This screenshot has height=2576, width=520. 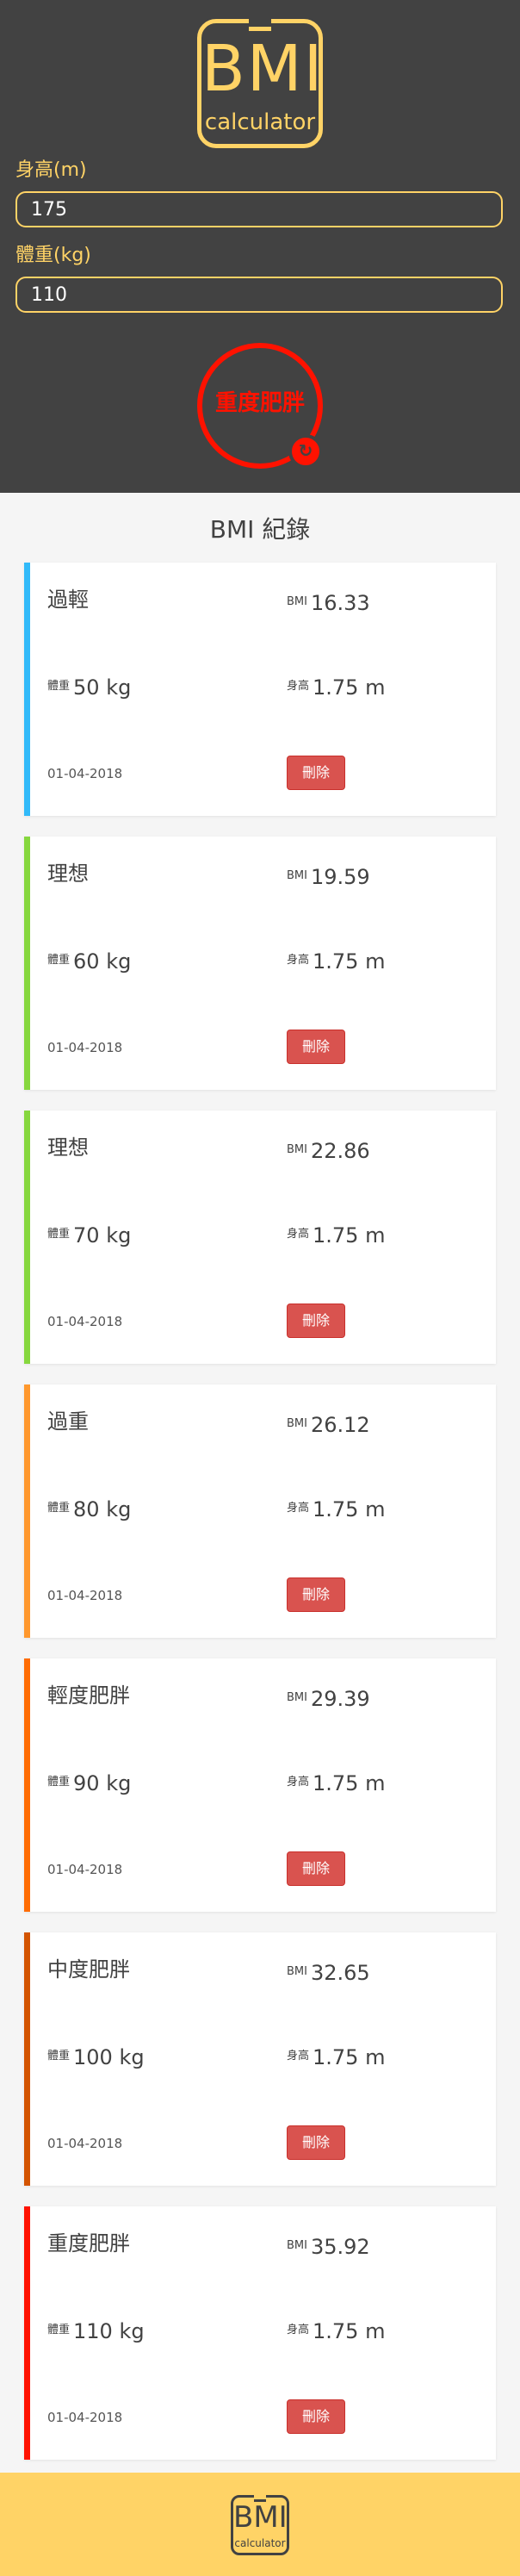 What do you see at coordinates (340, 603) in the screenshot?
I see `record-bmi-value: 16.33` at bounding box center [340, 603].